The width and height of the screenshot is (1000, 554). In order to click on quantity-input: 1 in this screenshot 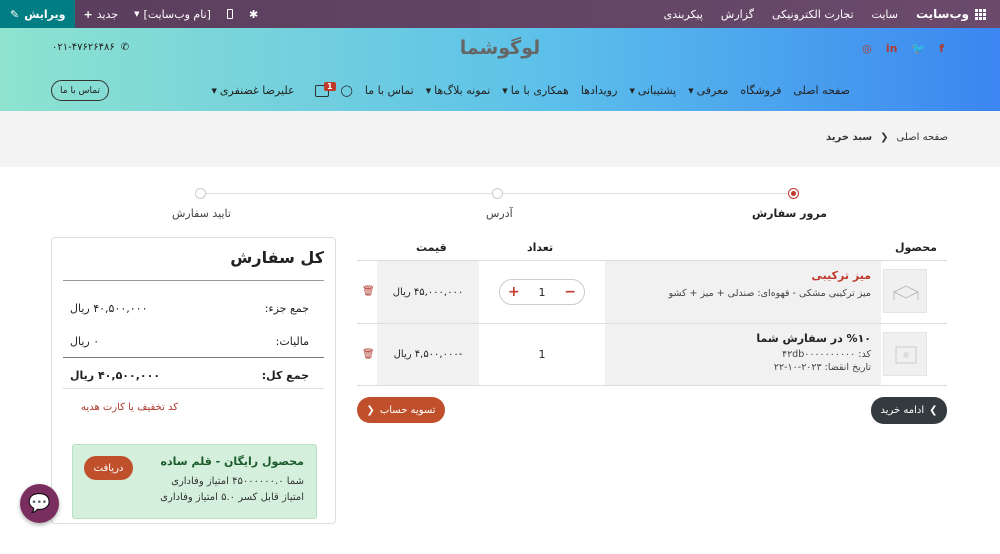, I will do `click(542, 292)`.